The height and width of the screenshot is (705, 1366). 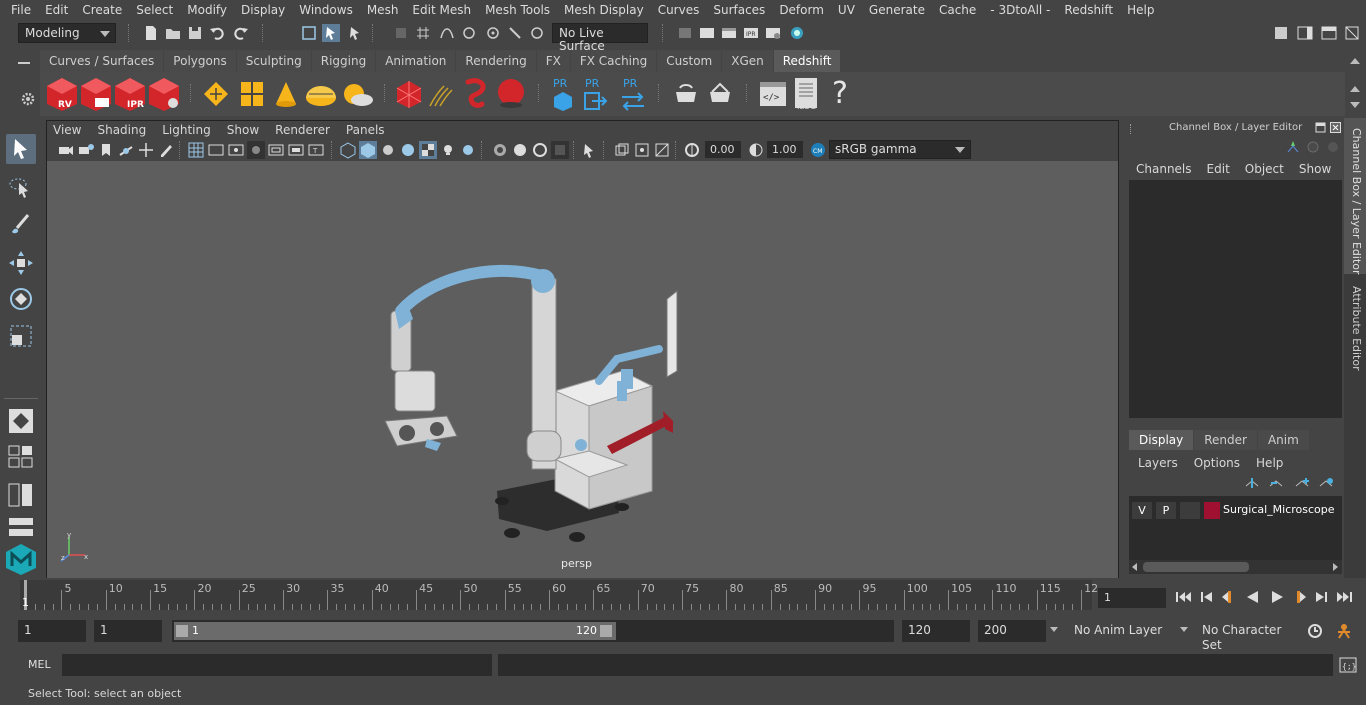 What do you see at coordinates (527, 401) in the screenshot?
I see `surgical-microscope-model` at bounding box center [527, 401].